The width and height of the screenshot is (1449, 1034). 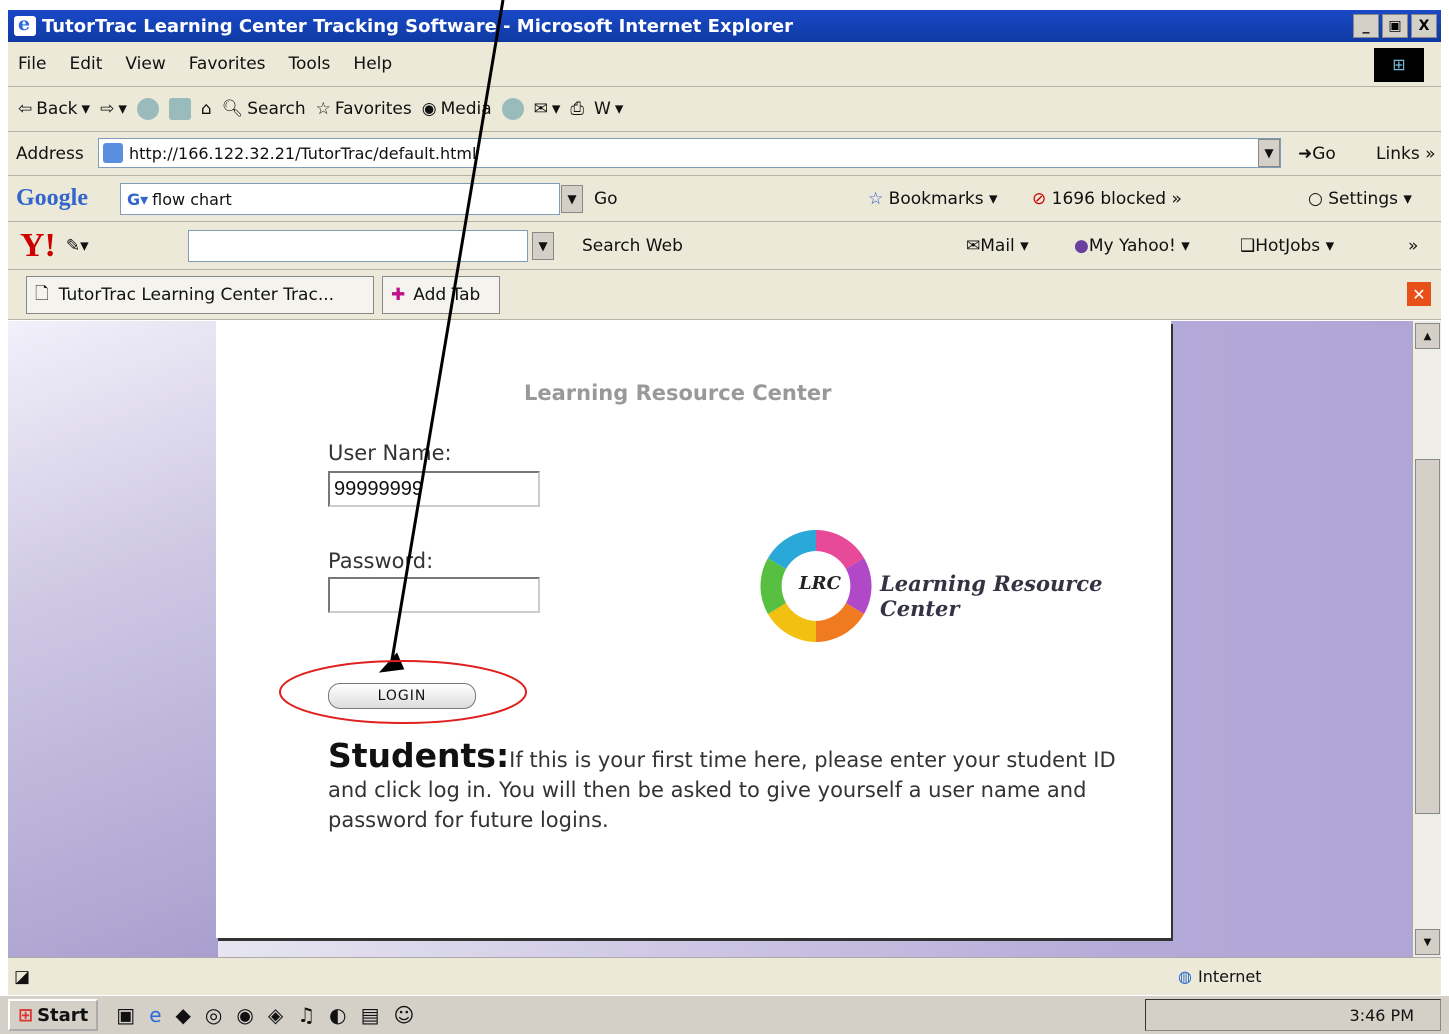 What do you see at coordinates (1317, 154) in the screenshot?
I see `go-button: ➜Go` at bounding box center [1317, 154].